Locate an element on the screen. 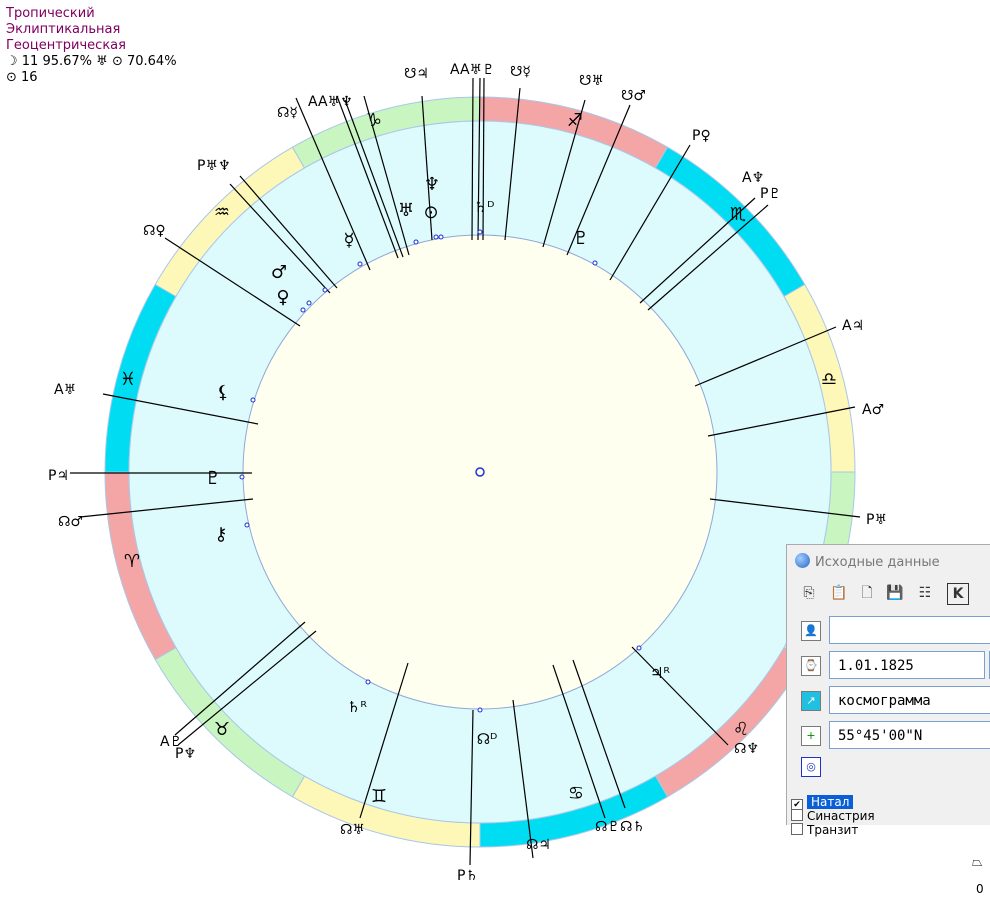 This screenshot has height=905, width=990. pluto-glyph-2: ♇ is located at coordinates (213, 478).